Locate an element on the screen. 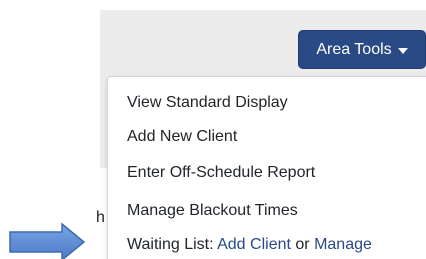  menu-item-view-standard-display: View Standard Display is located at coordinates (207, 103).